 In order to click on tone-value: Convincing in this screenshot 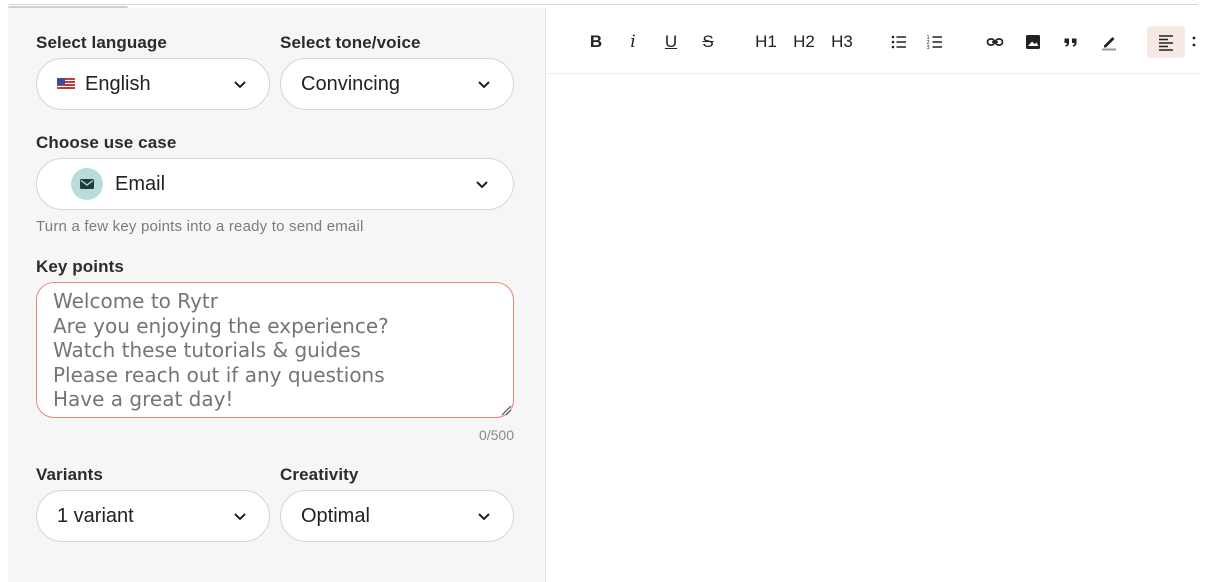, I will do `click(350, 83)`.